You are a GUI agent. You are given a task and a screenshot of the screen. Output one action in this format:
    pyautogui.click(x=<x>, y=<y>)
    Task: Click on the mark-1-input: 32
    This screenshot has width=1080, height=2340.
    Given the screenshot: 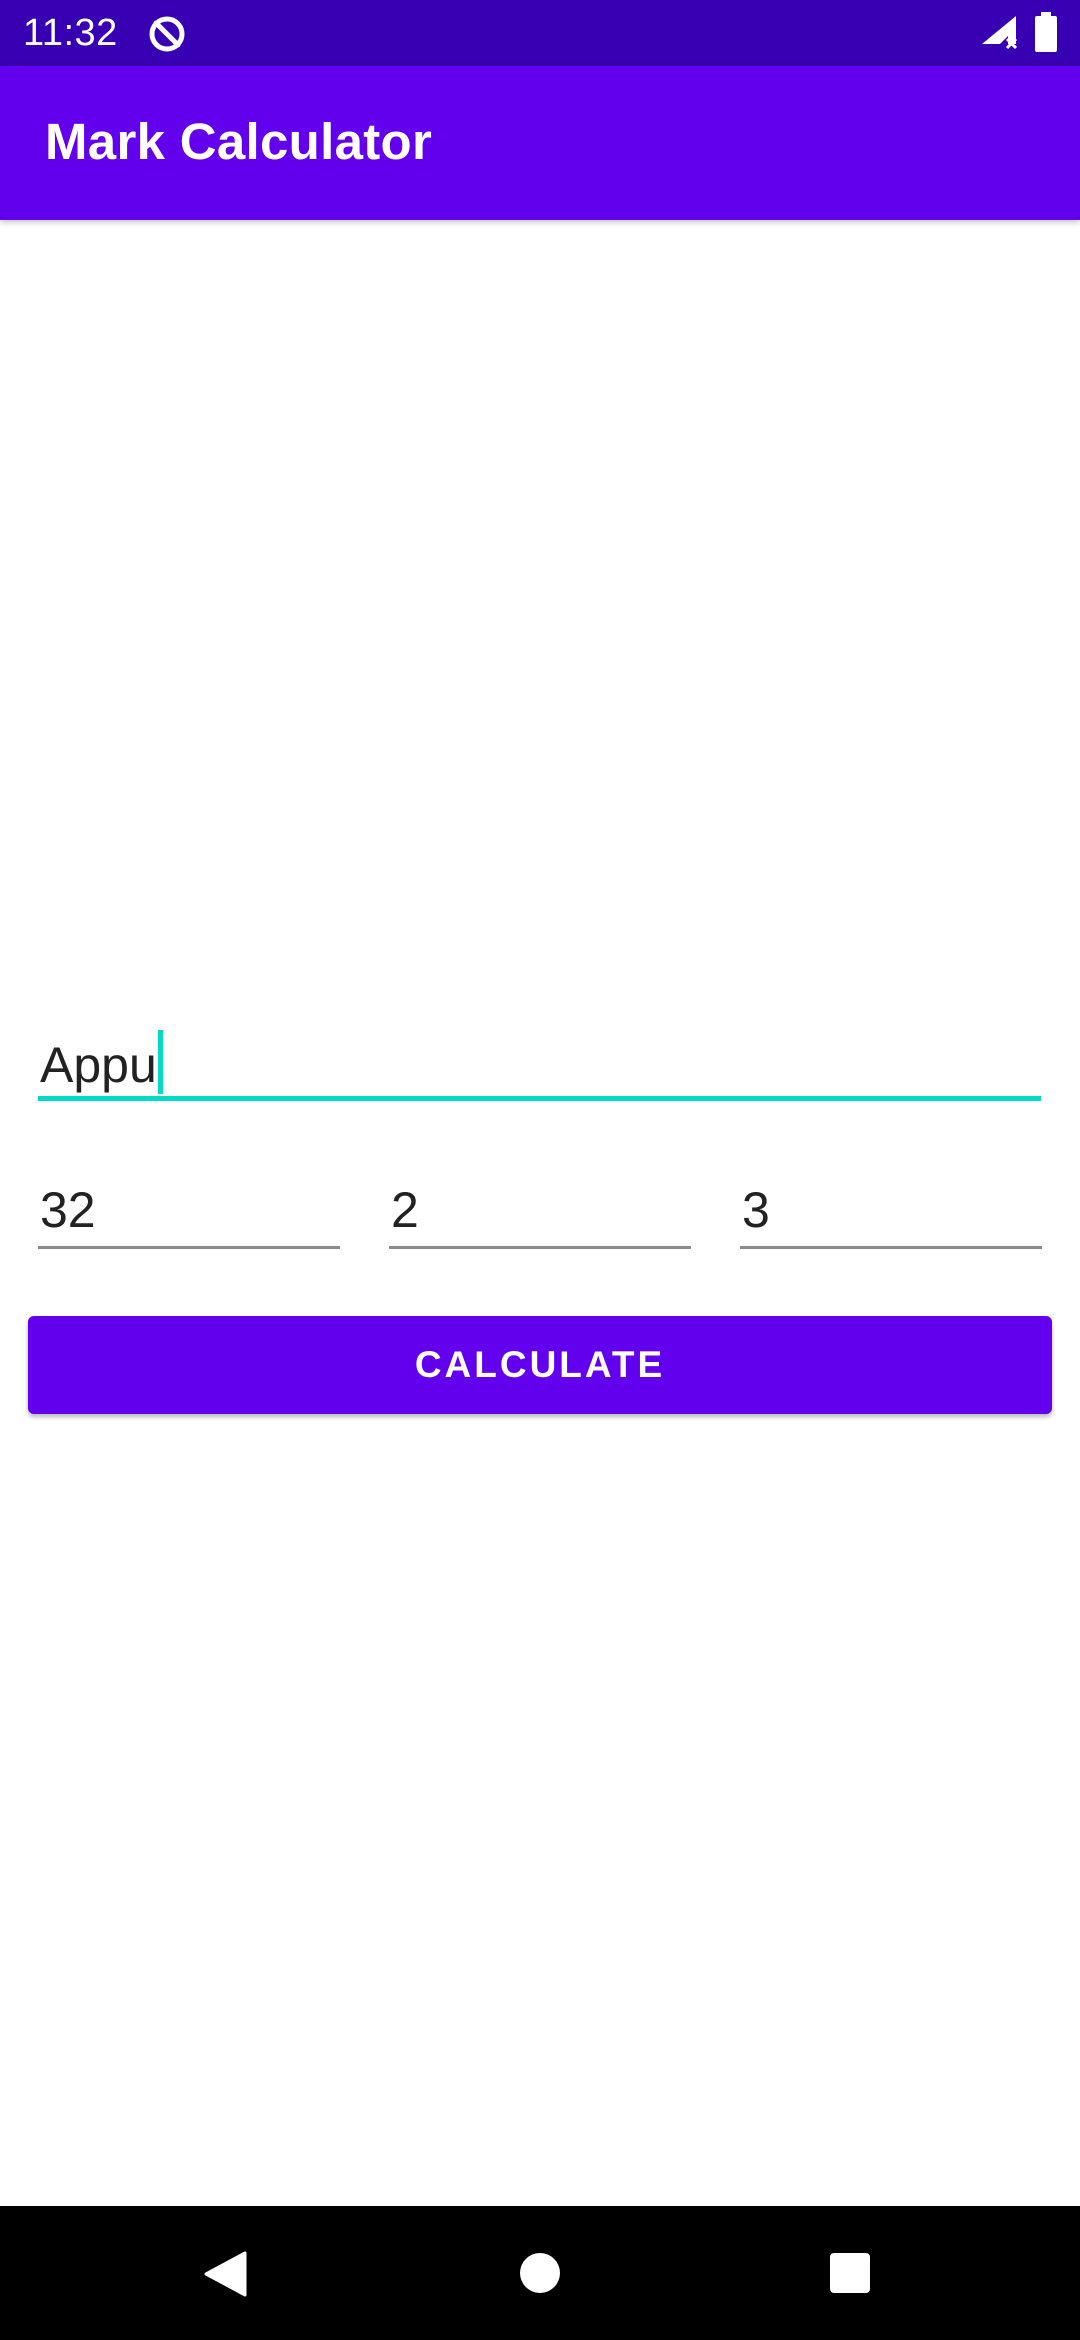 What is the action you would take?
    pyautogui.click(x=189, y=1210)
    